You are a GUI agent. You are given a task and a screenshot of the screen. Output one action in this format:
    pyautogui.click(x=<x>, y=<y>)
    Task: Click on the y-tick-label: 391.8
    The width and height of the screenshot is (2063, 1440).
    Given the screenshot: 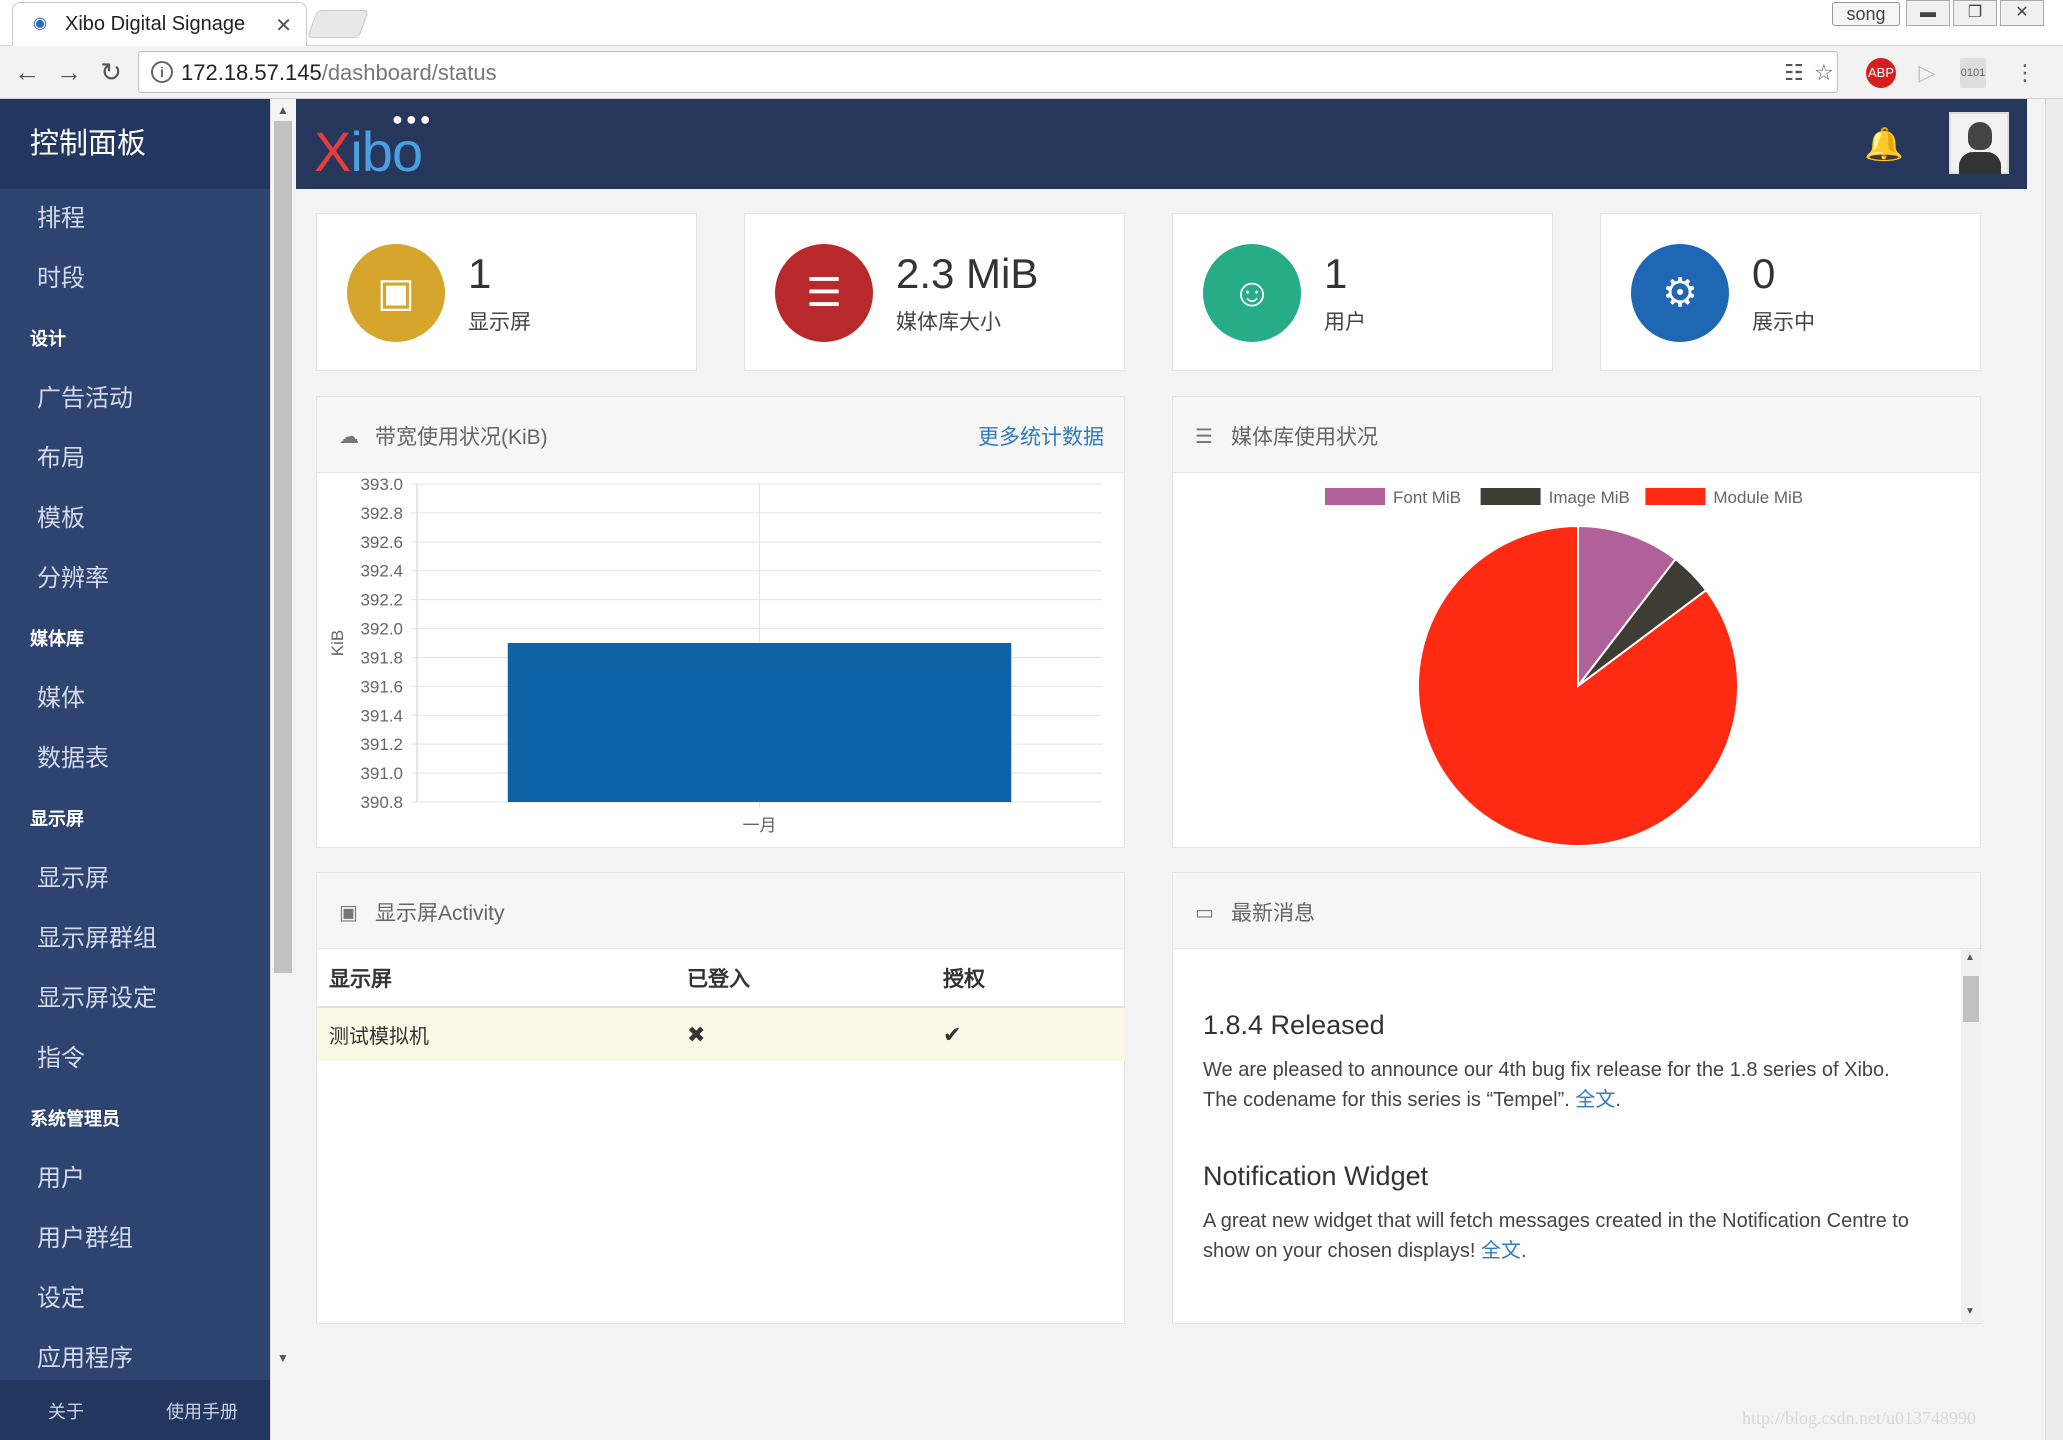 What is the action you would take?
    pyautogui.click(x=381, y=657)
    